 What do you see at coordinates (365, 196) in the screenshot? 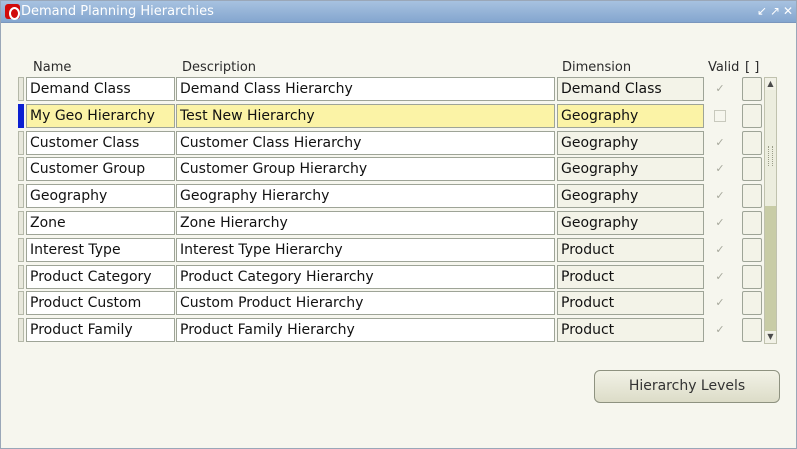
I see `description-field: Geography Hierarchy` at bounding box center [365, 196].